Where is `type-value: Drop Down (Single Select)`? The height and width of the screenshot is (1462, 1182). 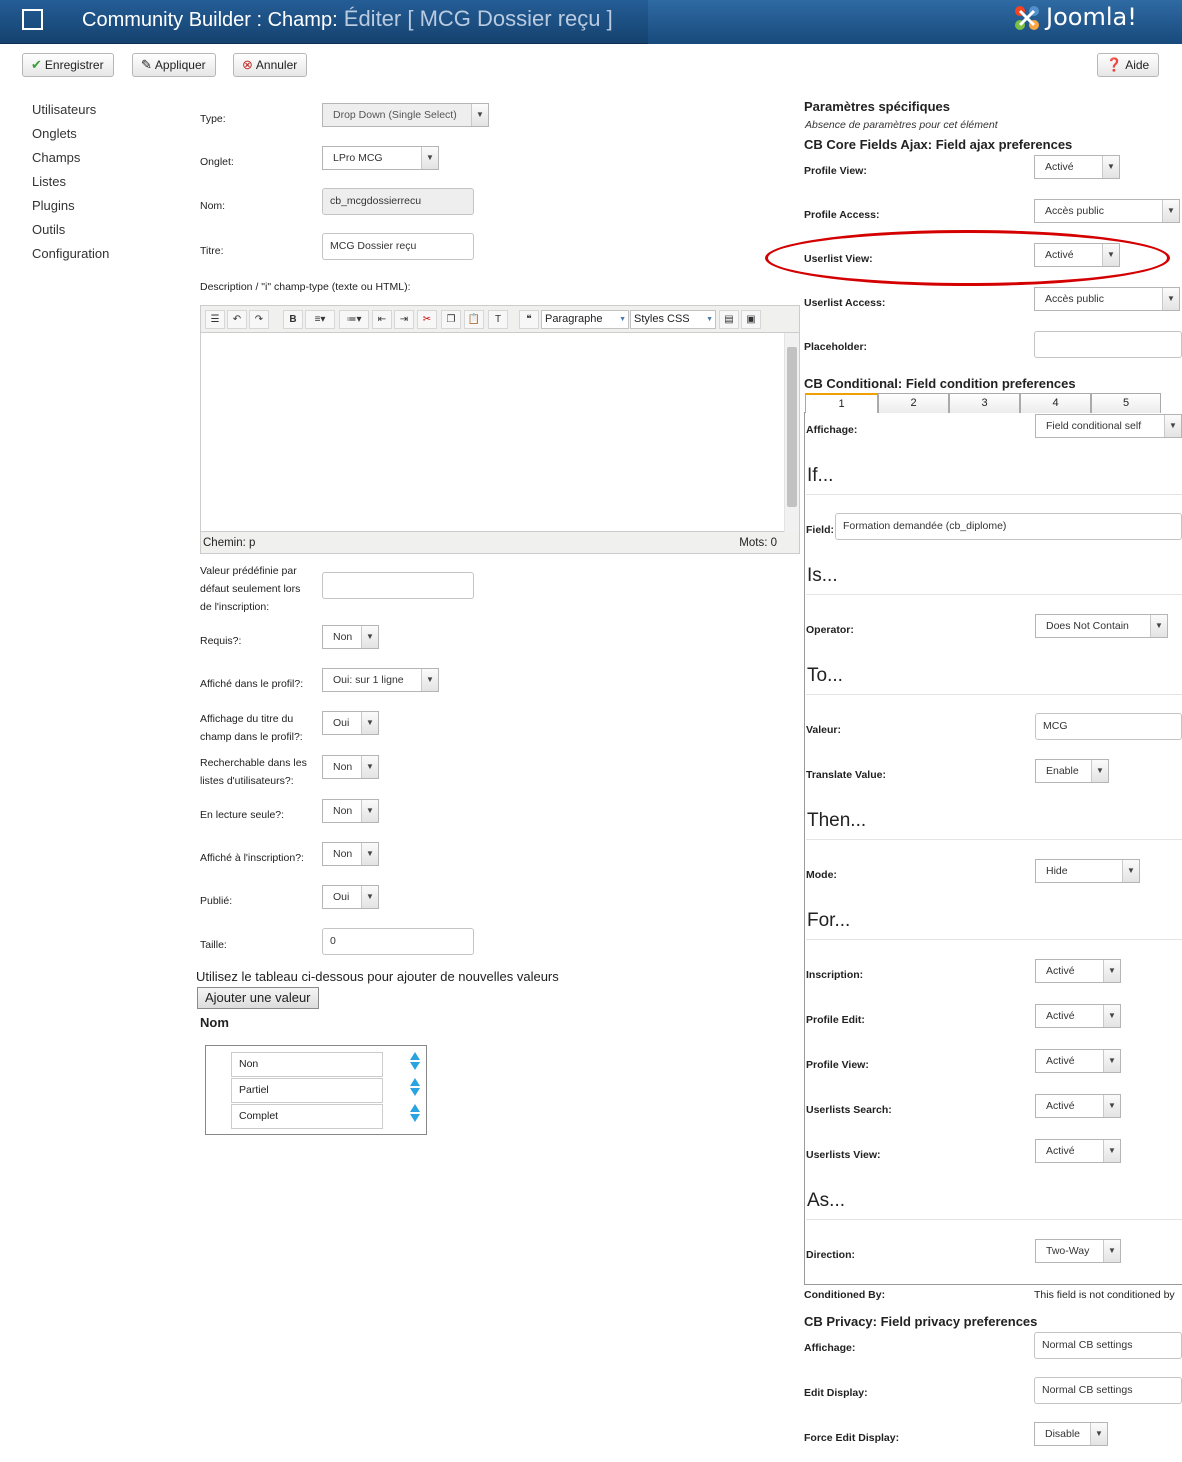
type-value: Drop Down (Single Select) is located at coordinates (395, 115).